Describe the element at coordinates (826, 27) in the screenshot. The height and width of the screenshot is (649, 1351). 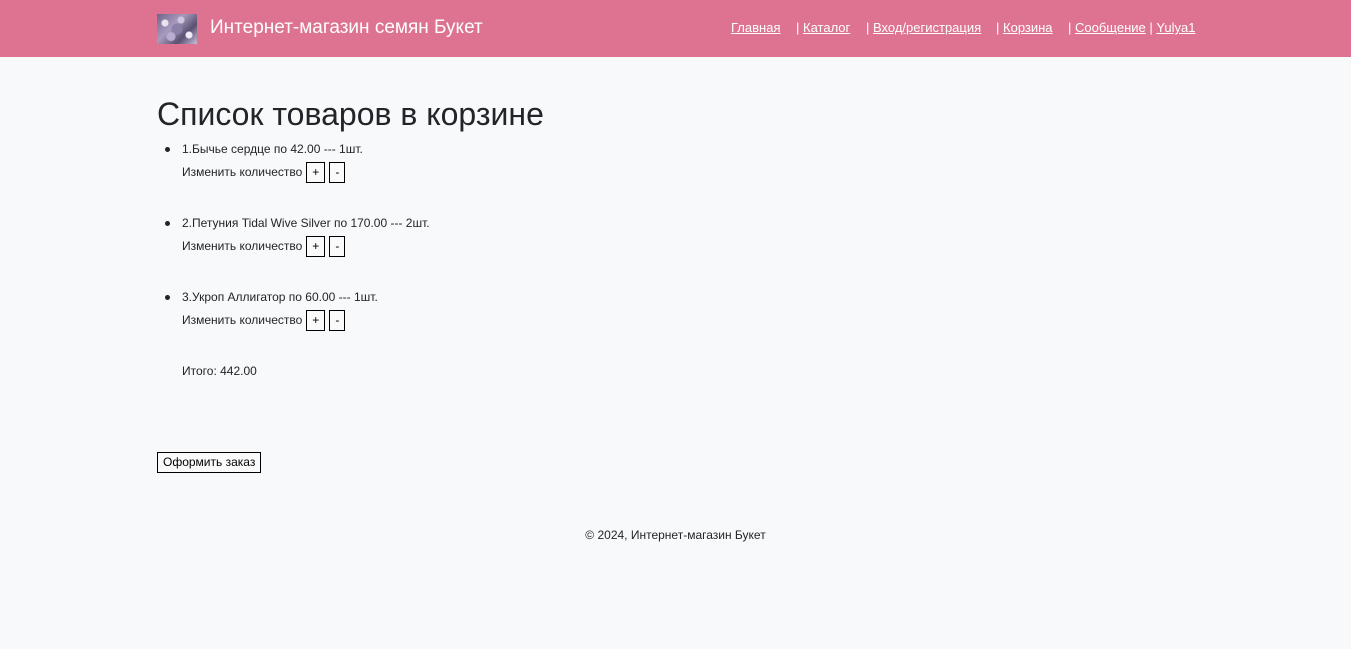
I see `nav-link-catalog: Каталог` at that location.